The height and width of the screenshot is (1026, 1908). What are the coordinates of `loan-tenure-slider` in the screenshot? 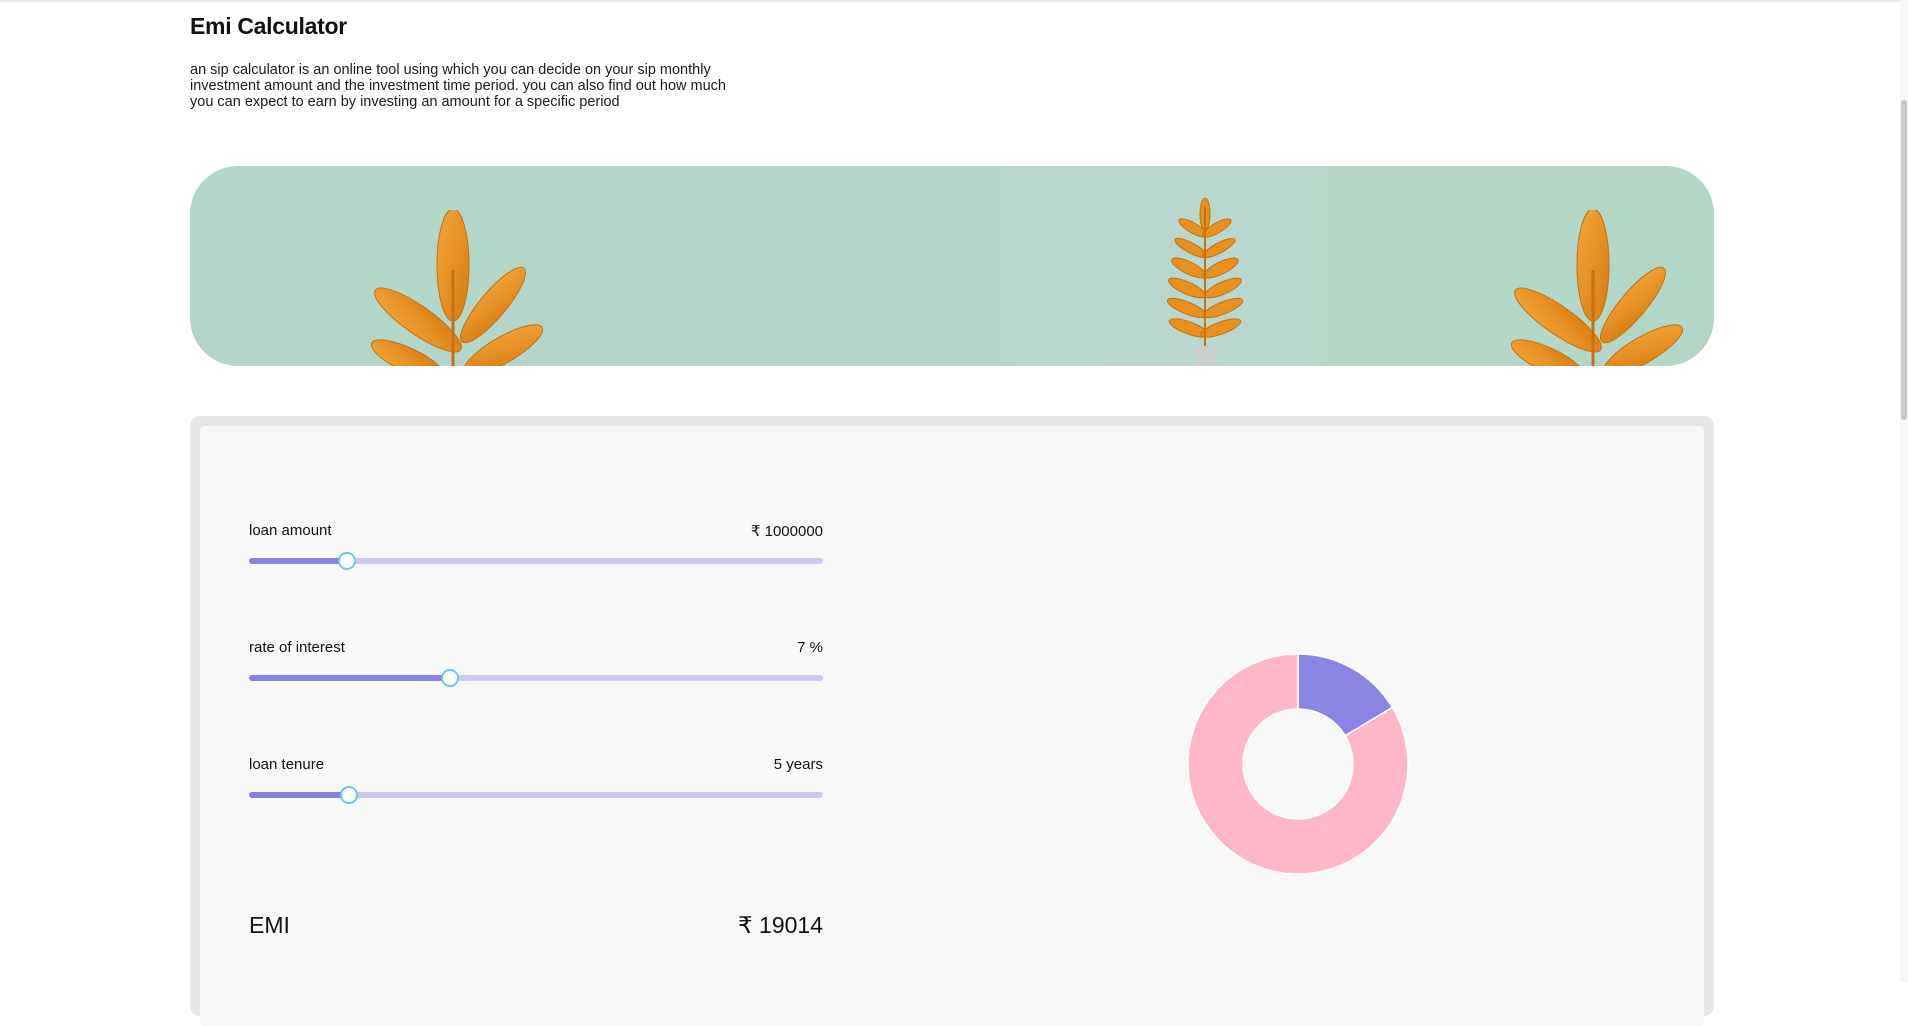 It's located at (536, 795).